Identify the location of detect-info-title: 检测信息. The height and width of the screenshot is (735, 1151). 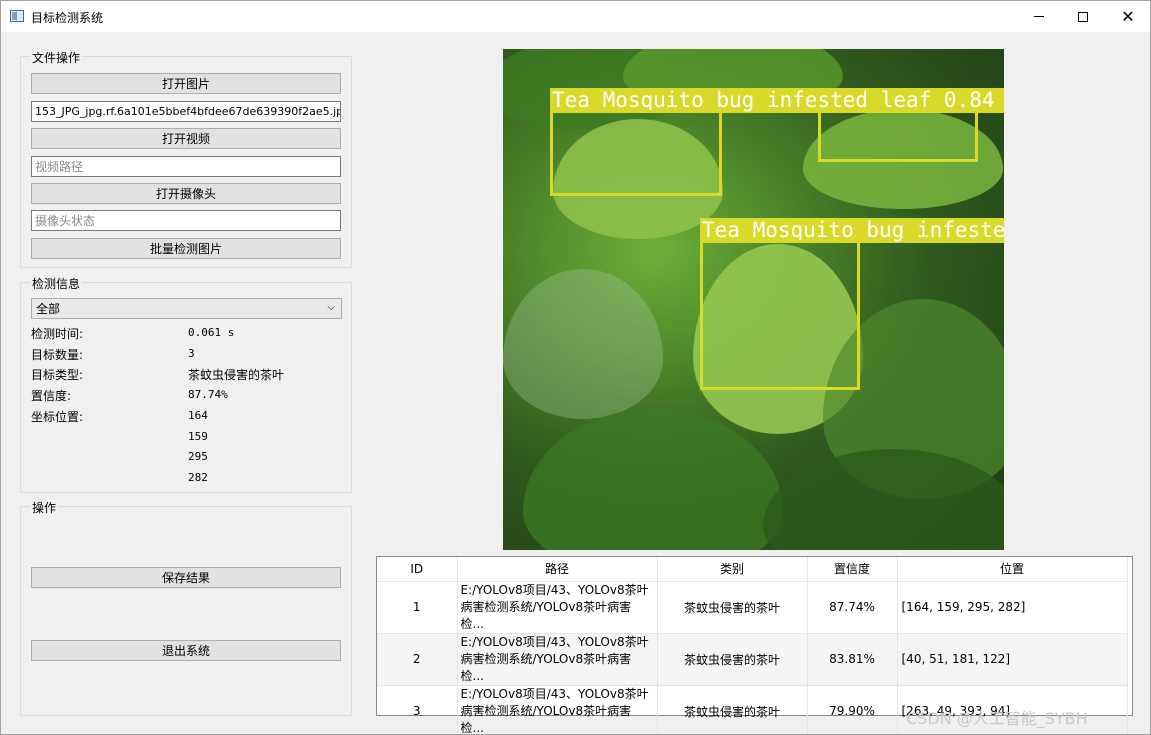
(56, 283).